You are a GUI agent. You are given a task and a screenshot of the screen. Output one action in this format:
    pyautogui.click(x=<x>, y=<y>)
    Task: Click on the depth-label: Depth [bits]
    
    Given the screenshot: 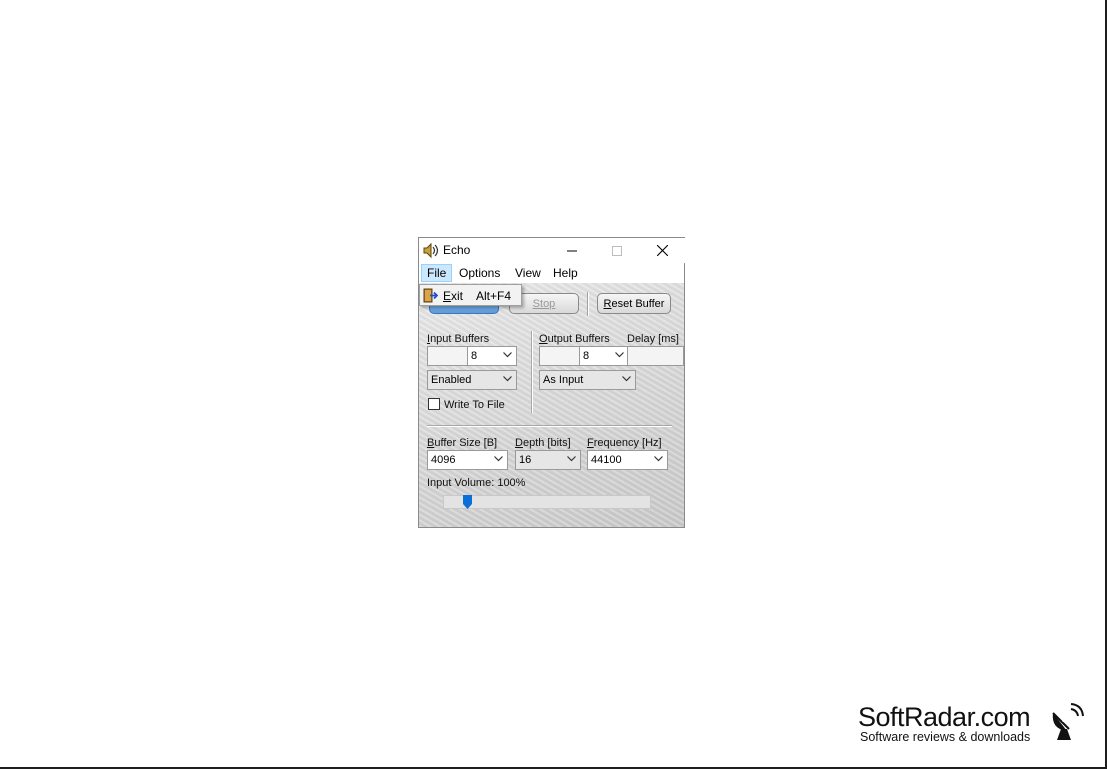 What is the action you would take?
    pyautogui.click(x=543, y=443)
    